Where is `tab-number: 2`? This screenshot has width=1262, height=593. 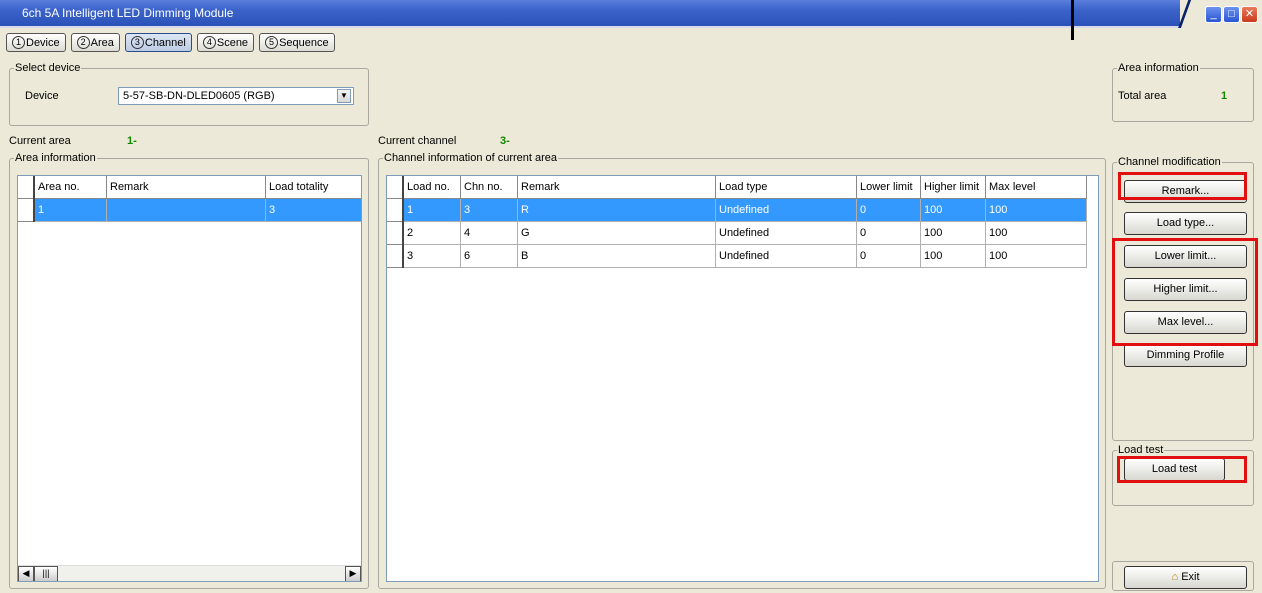
tab-number: 2 is located at coordinates (83, 42).